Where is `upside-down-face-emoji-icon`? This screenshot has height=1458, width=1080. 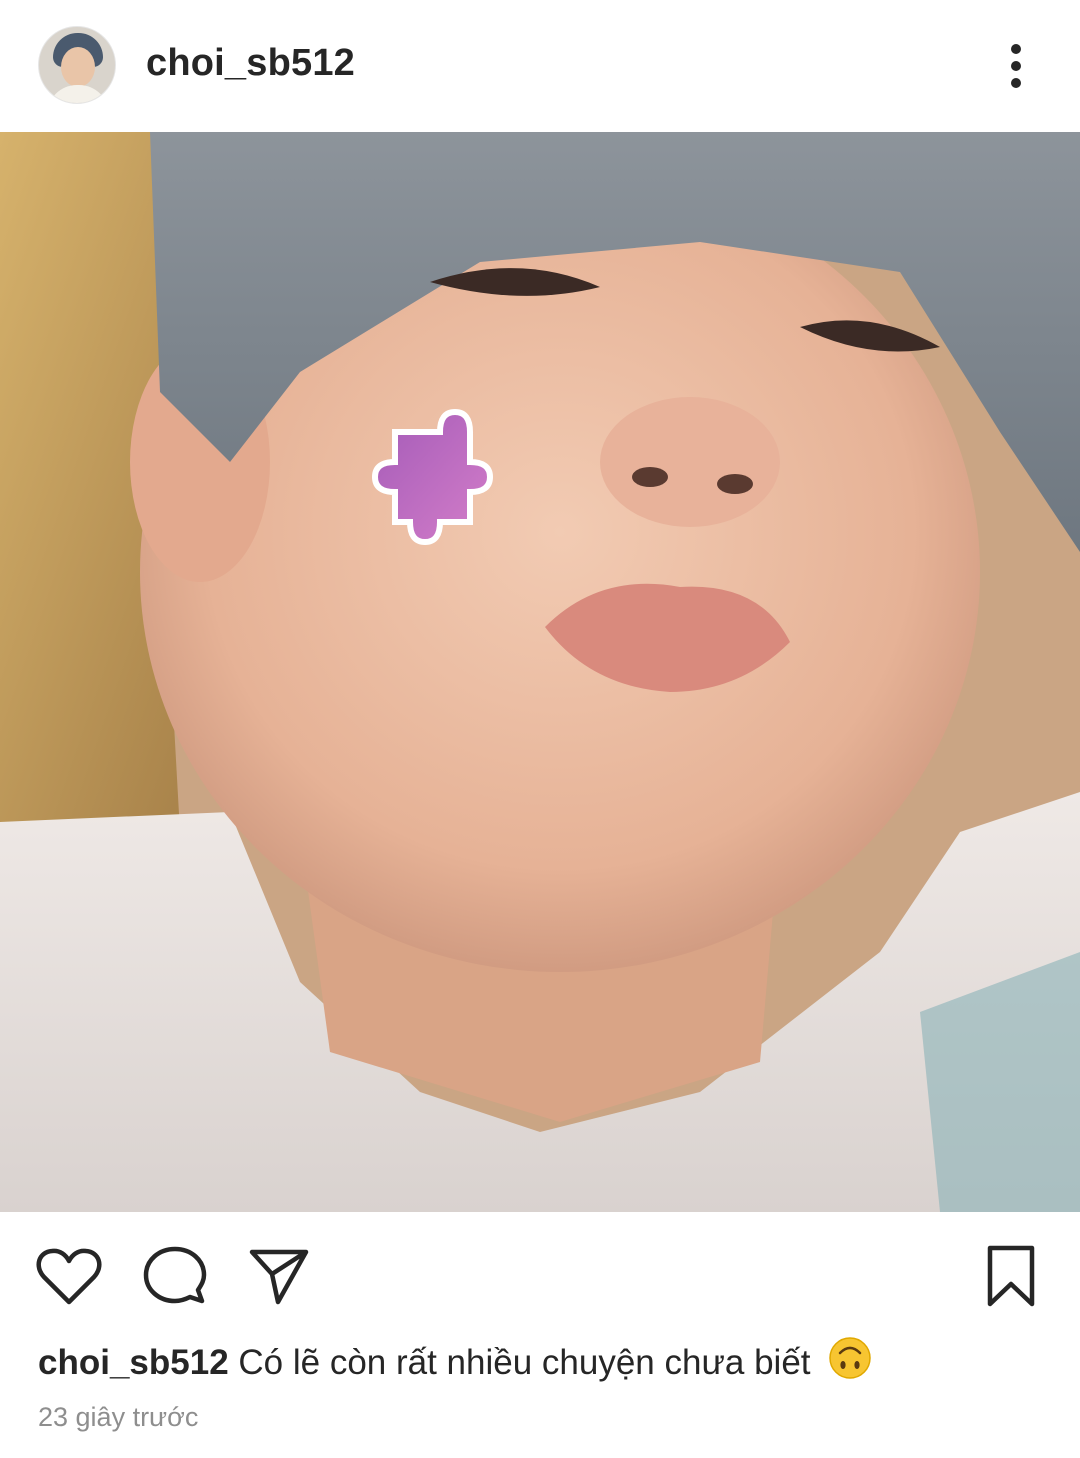
upside-down-face-emoji-icon is located at coordinates (850, 1363).